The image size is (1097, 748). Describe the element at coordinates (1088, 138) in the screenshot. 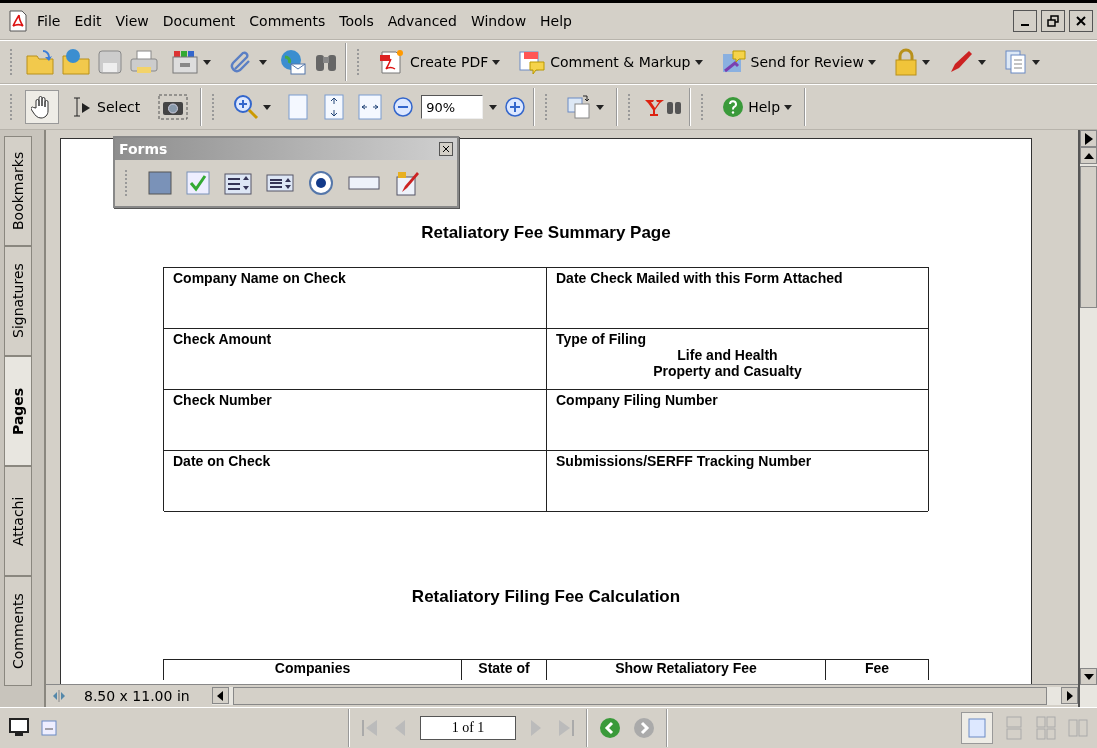

I see `panel-arrow-icon` at that location.